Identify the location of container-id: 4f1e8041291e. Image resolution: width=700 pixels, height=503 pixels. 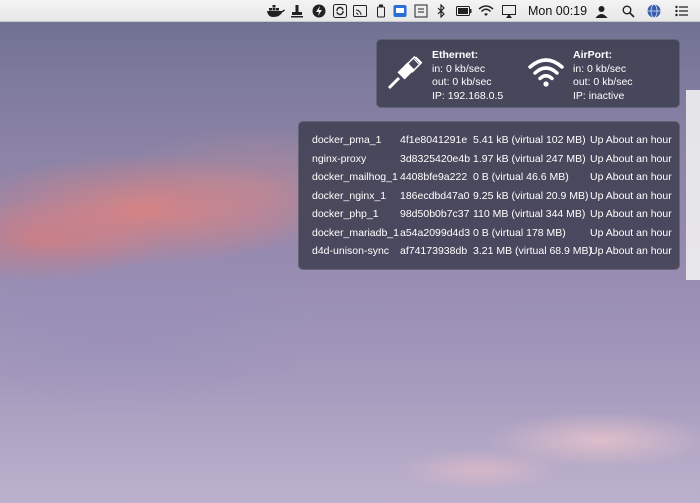
(434, 140).